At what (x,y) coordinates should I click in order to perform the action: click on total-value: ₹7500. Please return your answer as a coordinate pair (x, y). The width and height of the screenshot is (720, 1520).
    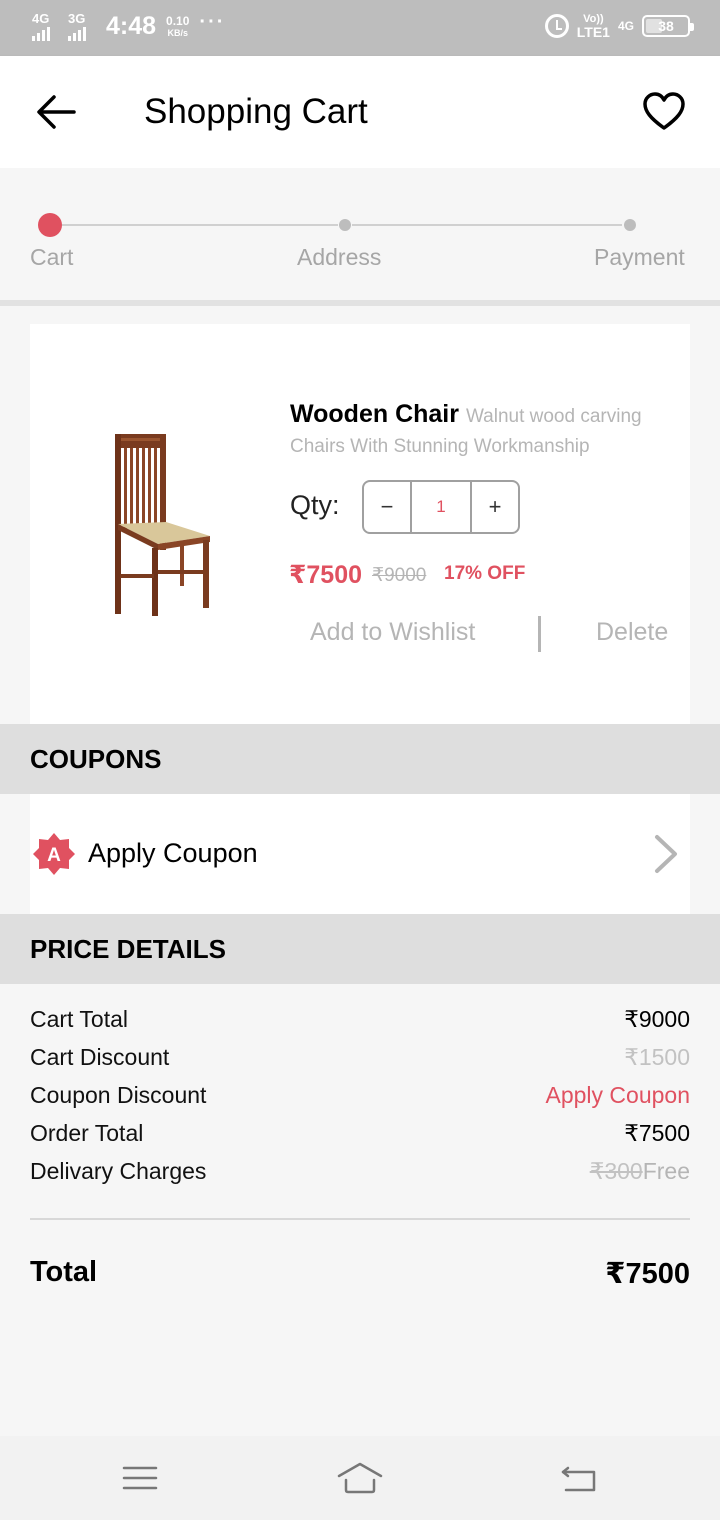
    Looking at the image, I should click on (647, 1274).